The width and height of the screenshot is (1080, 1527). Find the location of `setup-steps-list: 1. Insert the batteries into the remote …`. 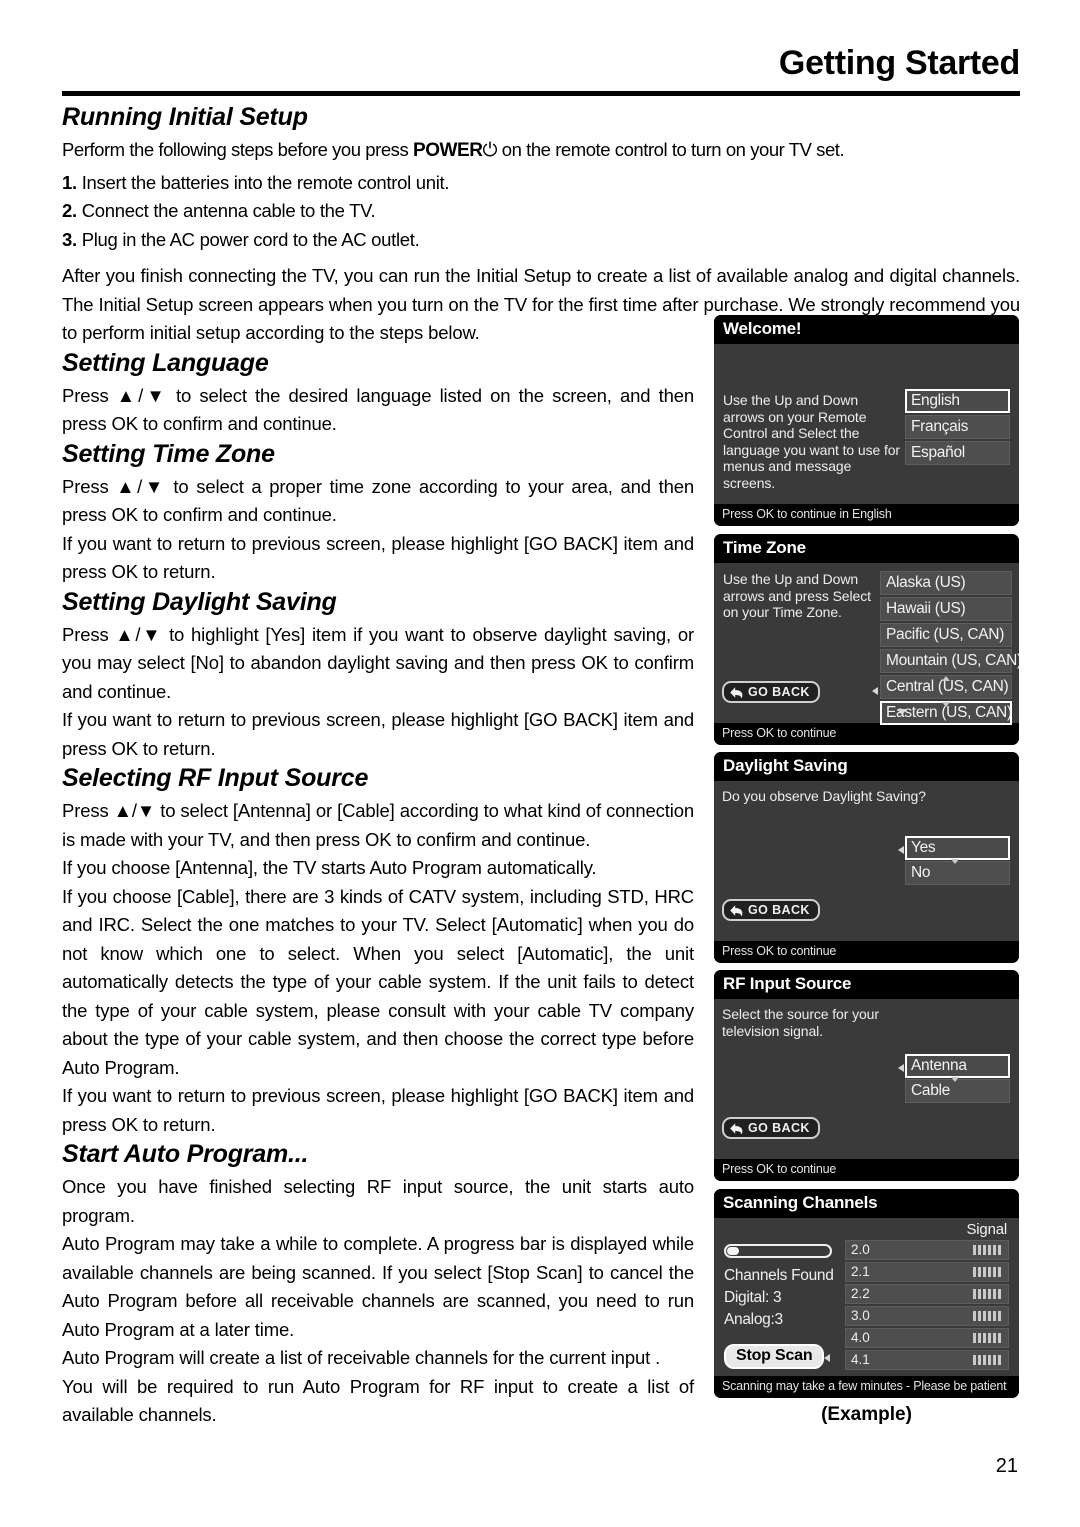

setup-steps-list: 1. Insert the batteries into the remote … is located at coordinates (541, 212).